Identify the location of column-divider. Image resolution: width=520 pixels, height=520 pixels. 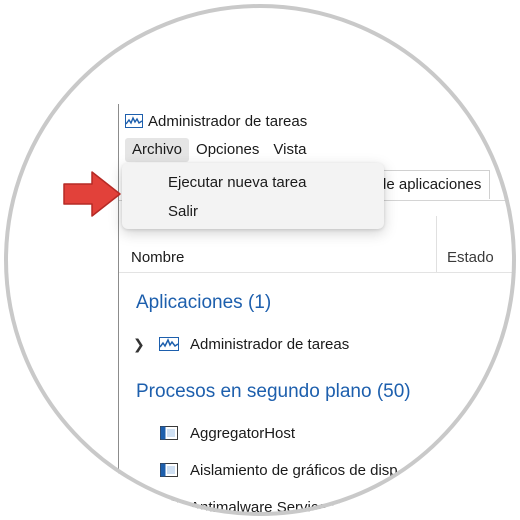
(436, 244).